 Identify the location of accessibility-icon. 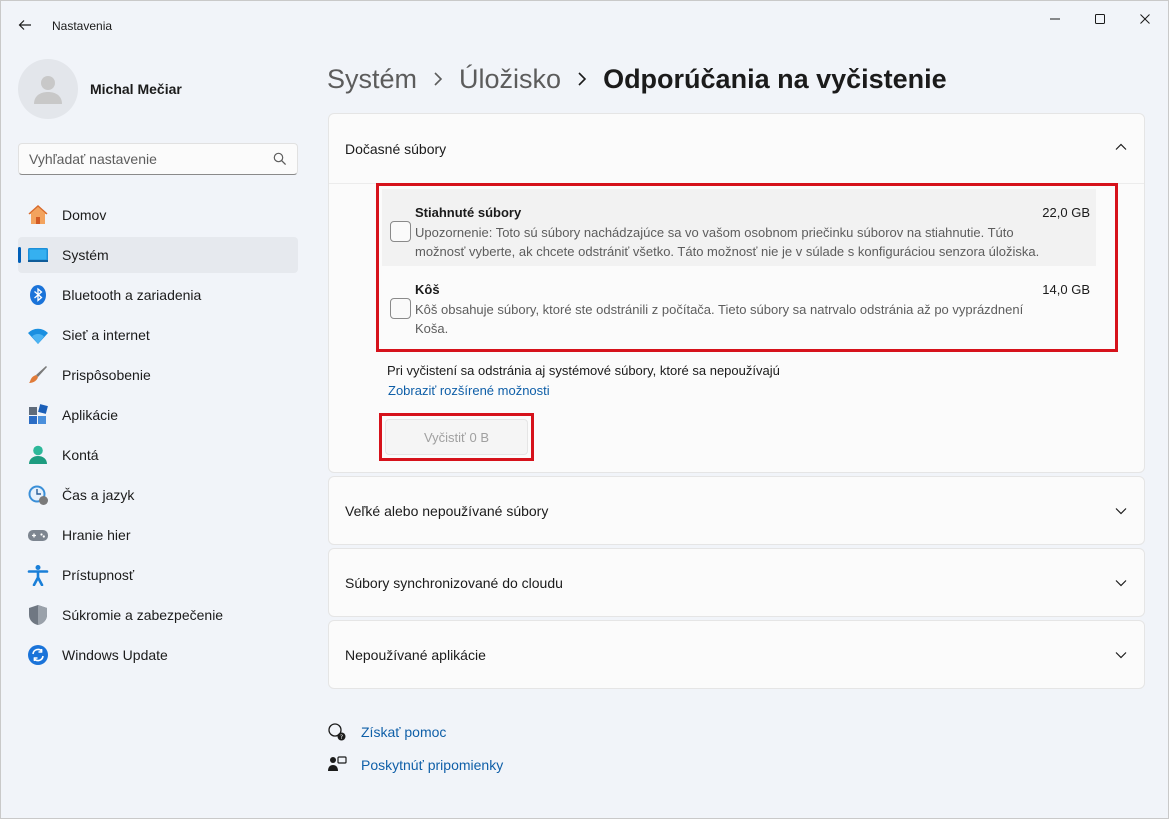
(38, 575).